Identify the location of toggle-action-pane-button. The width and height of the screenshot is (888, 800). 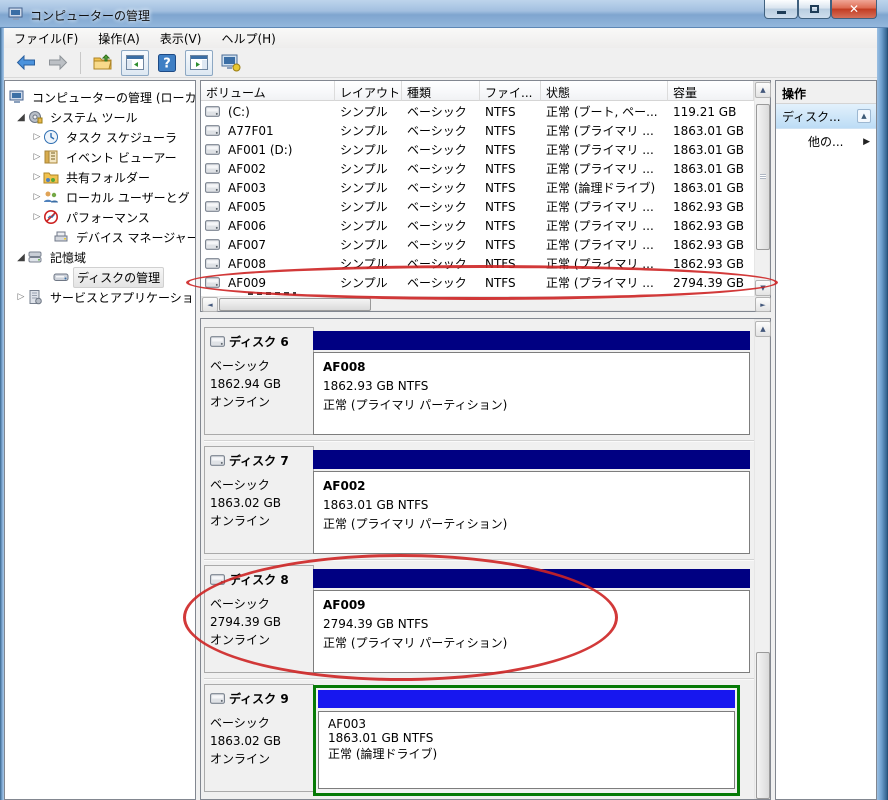
(199, 62).